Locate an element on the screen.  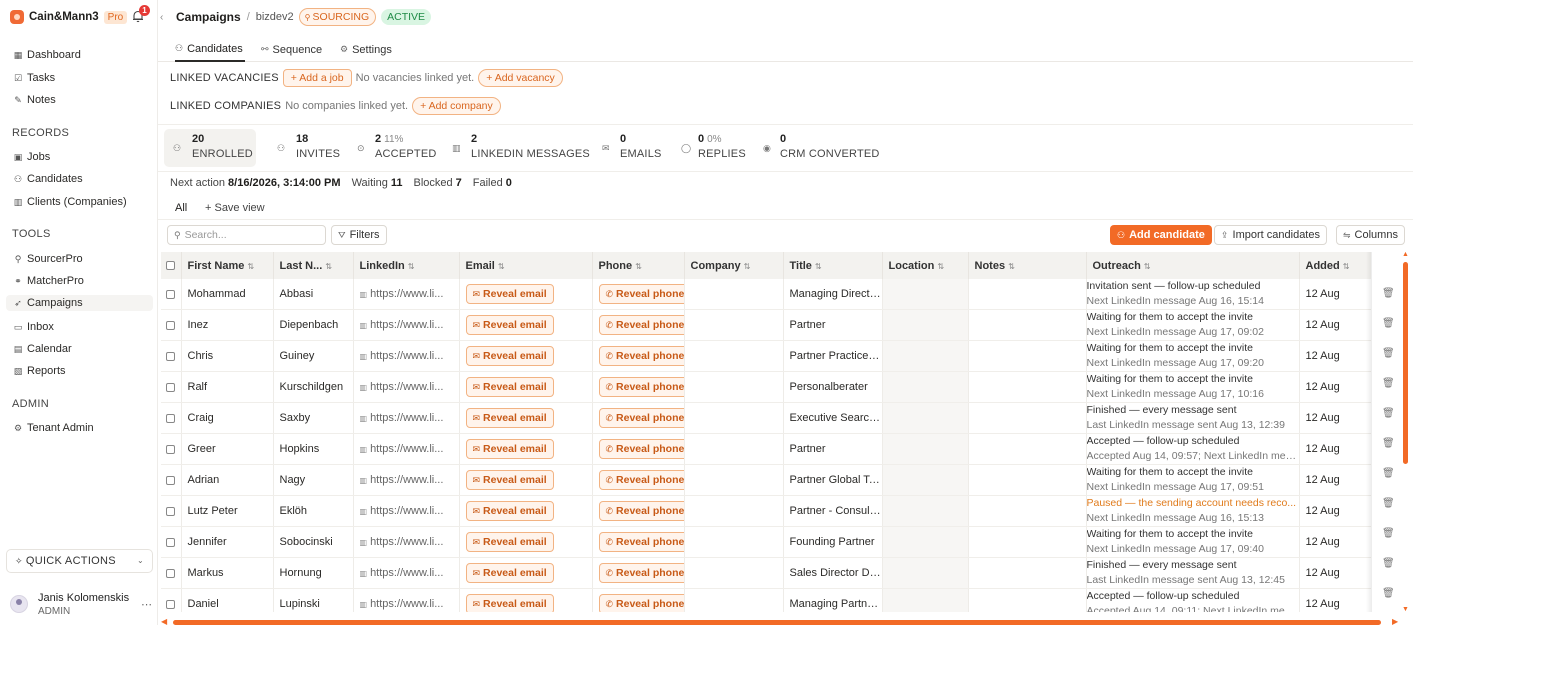
tab-sequence: ⚯ Sequence is located at coordinates (291, 49).